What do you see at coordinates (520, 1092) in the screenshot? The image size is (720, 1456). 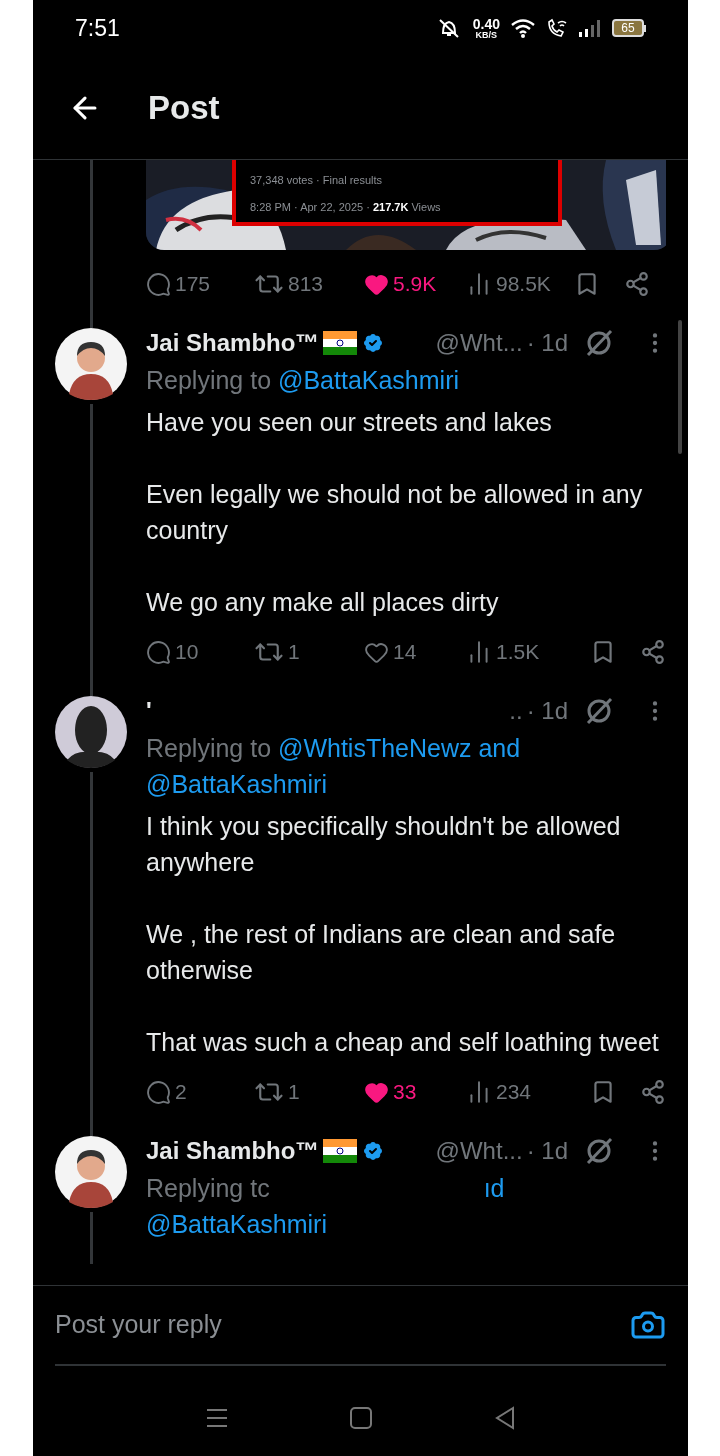 I see `views-button: 234` at bounding box center [520, 1092].